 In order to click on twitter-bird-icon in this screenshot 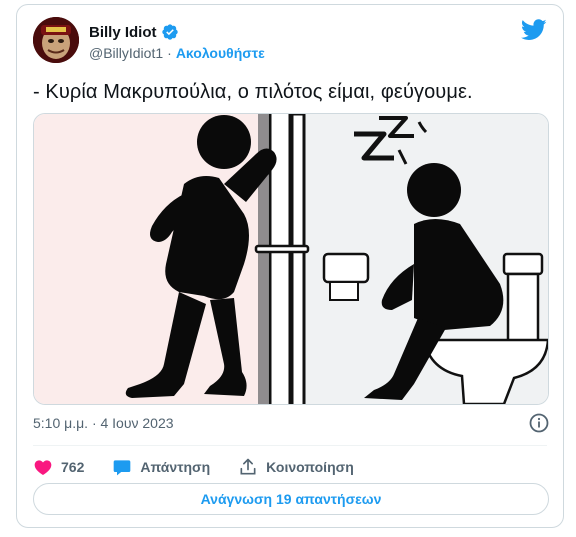, I will do `click(533, 30)`.